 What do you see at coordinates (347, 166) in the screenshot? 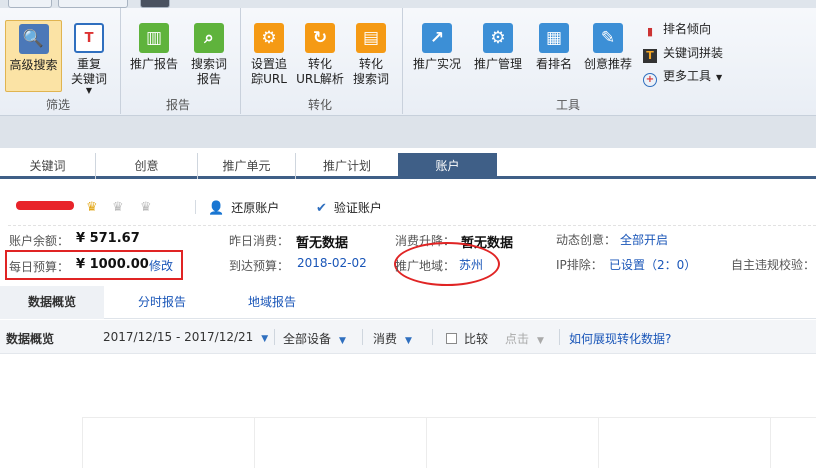
I see `tab-campaign: 推广计划` at bounding box center [347, 166].